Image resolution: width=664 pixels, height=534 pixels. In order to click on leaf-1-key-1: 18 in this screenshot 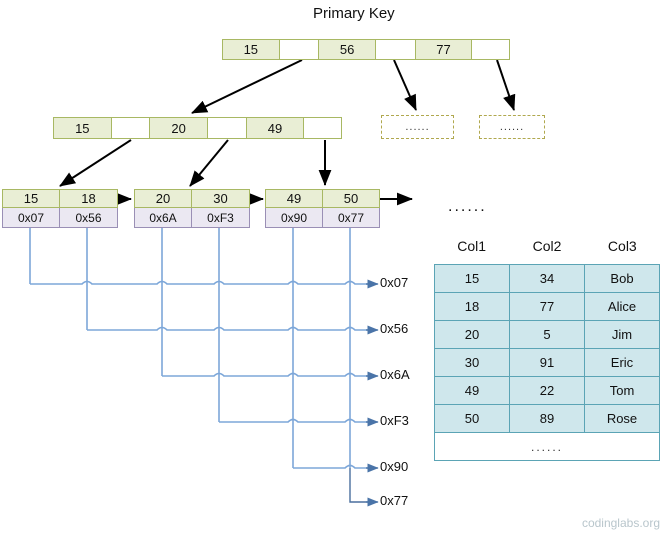, I will do `click(88, 198)`.